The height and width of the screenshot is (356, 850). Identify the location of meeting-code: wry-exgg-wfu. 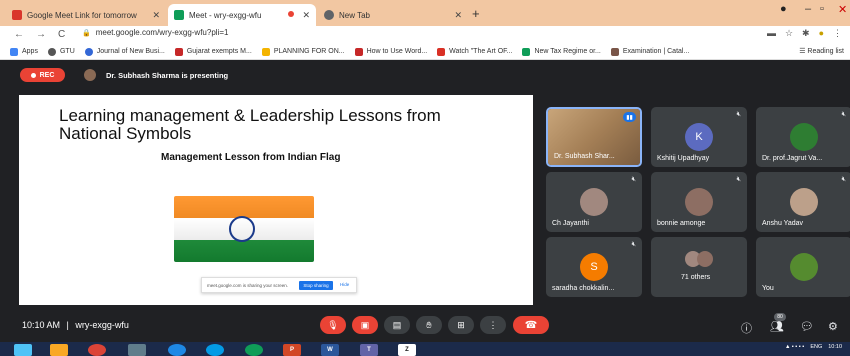
(102, 325).